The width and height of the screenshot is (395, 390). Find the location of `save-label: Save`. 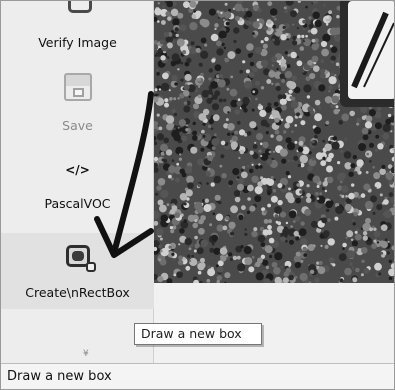

save-label: Save is located at coordinates (77, 125).